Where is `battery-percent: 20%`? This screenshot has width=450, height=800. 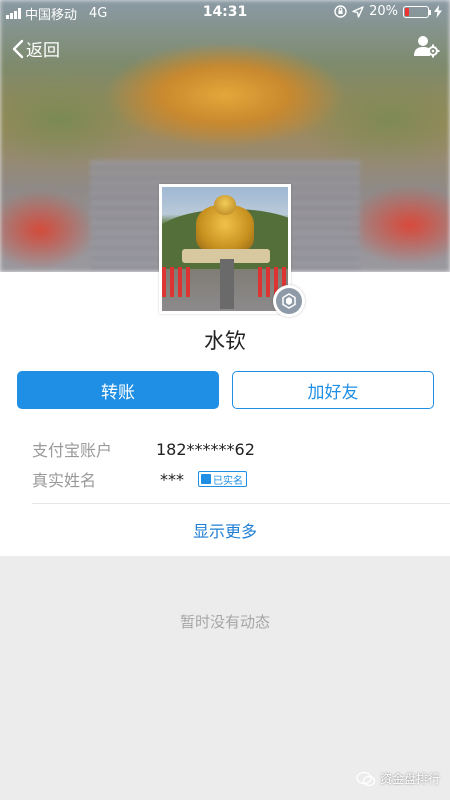
battery-percent: 20% is located at coordinates (383, 11).